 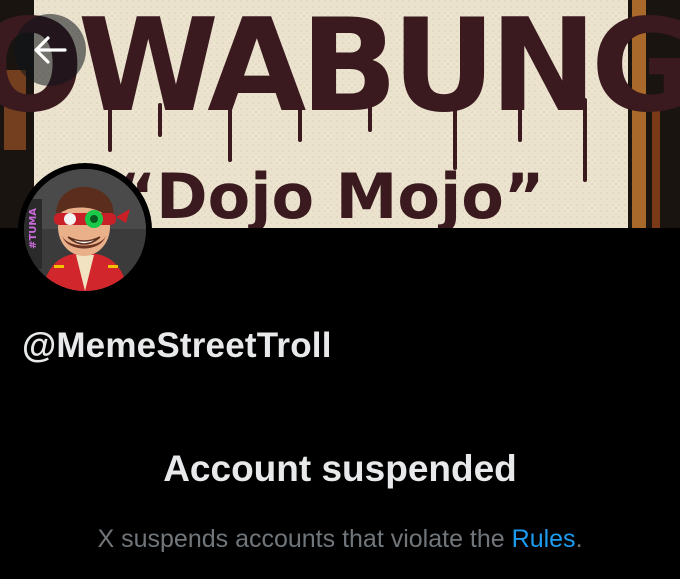 I want to click on rules-link: Rules, so click(x=544, y=539).